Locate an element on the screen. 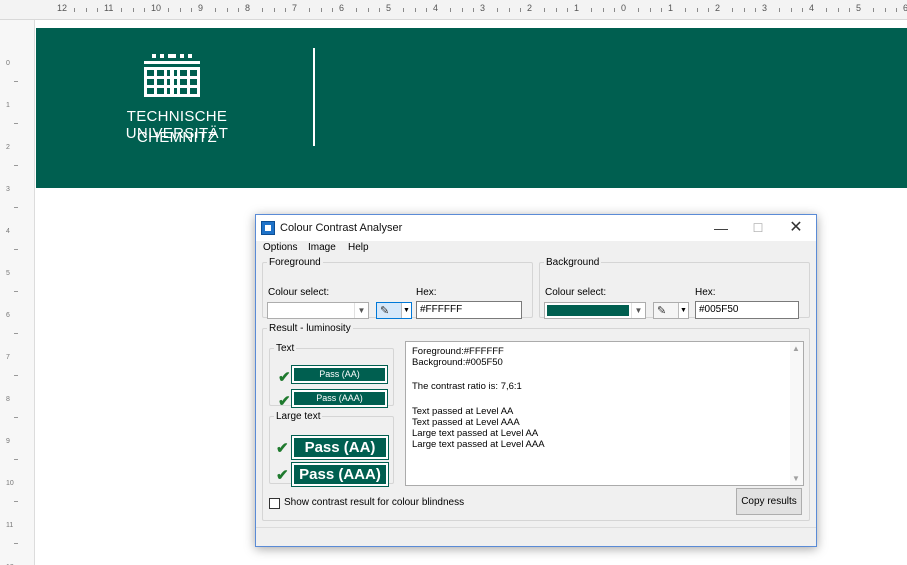 The width and height of the screenshot is (907, 565). menu-bar: Options Image Help is located at coordinates (536, 249).